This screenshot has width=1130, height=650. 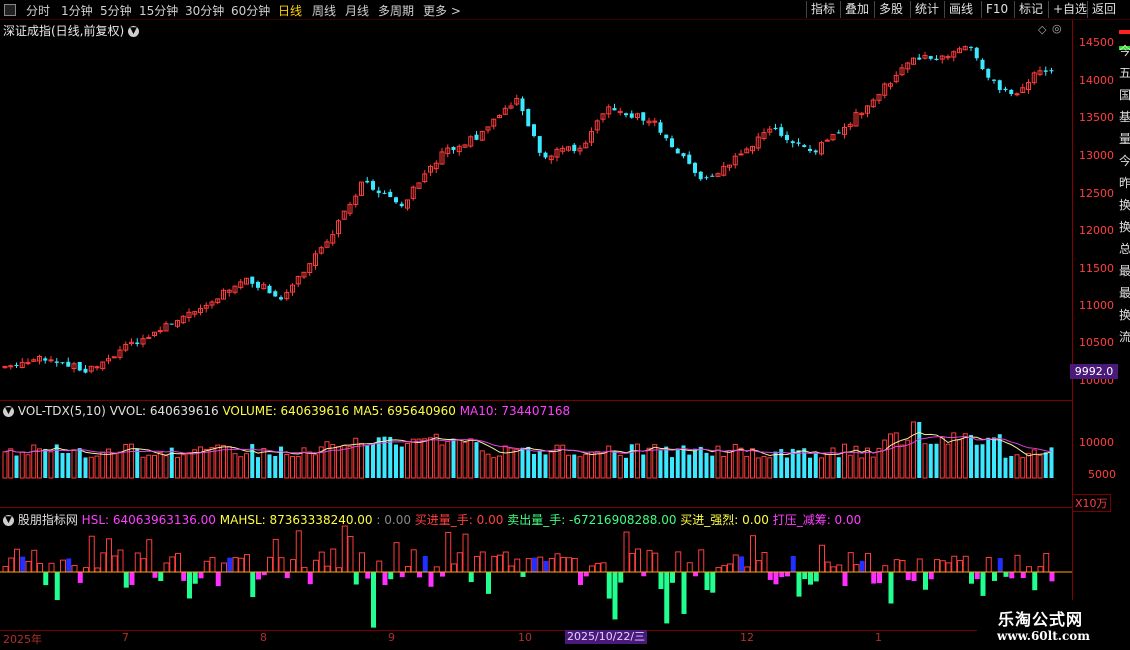 What do you see at coordinates (1094, 371) in the screenshot?
I see `price-marker: 9992.0` at bounding box center [1094, 371].